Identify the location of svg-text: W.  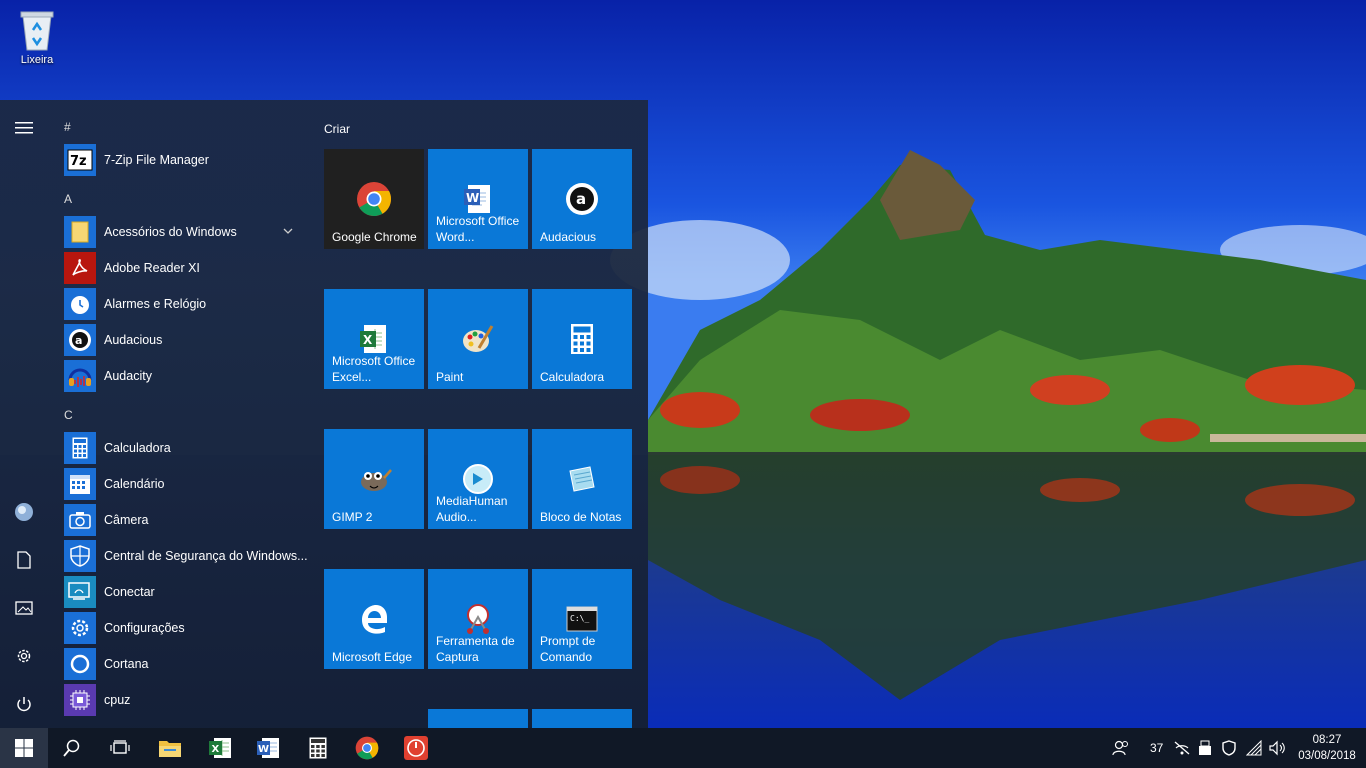
(472, 198).